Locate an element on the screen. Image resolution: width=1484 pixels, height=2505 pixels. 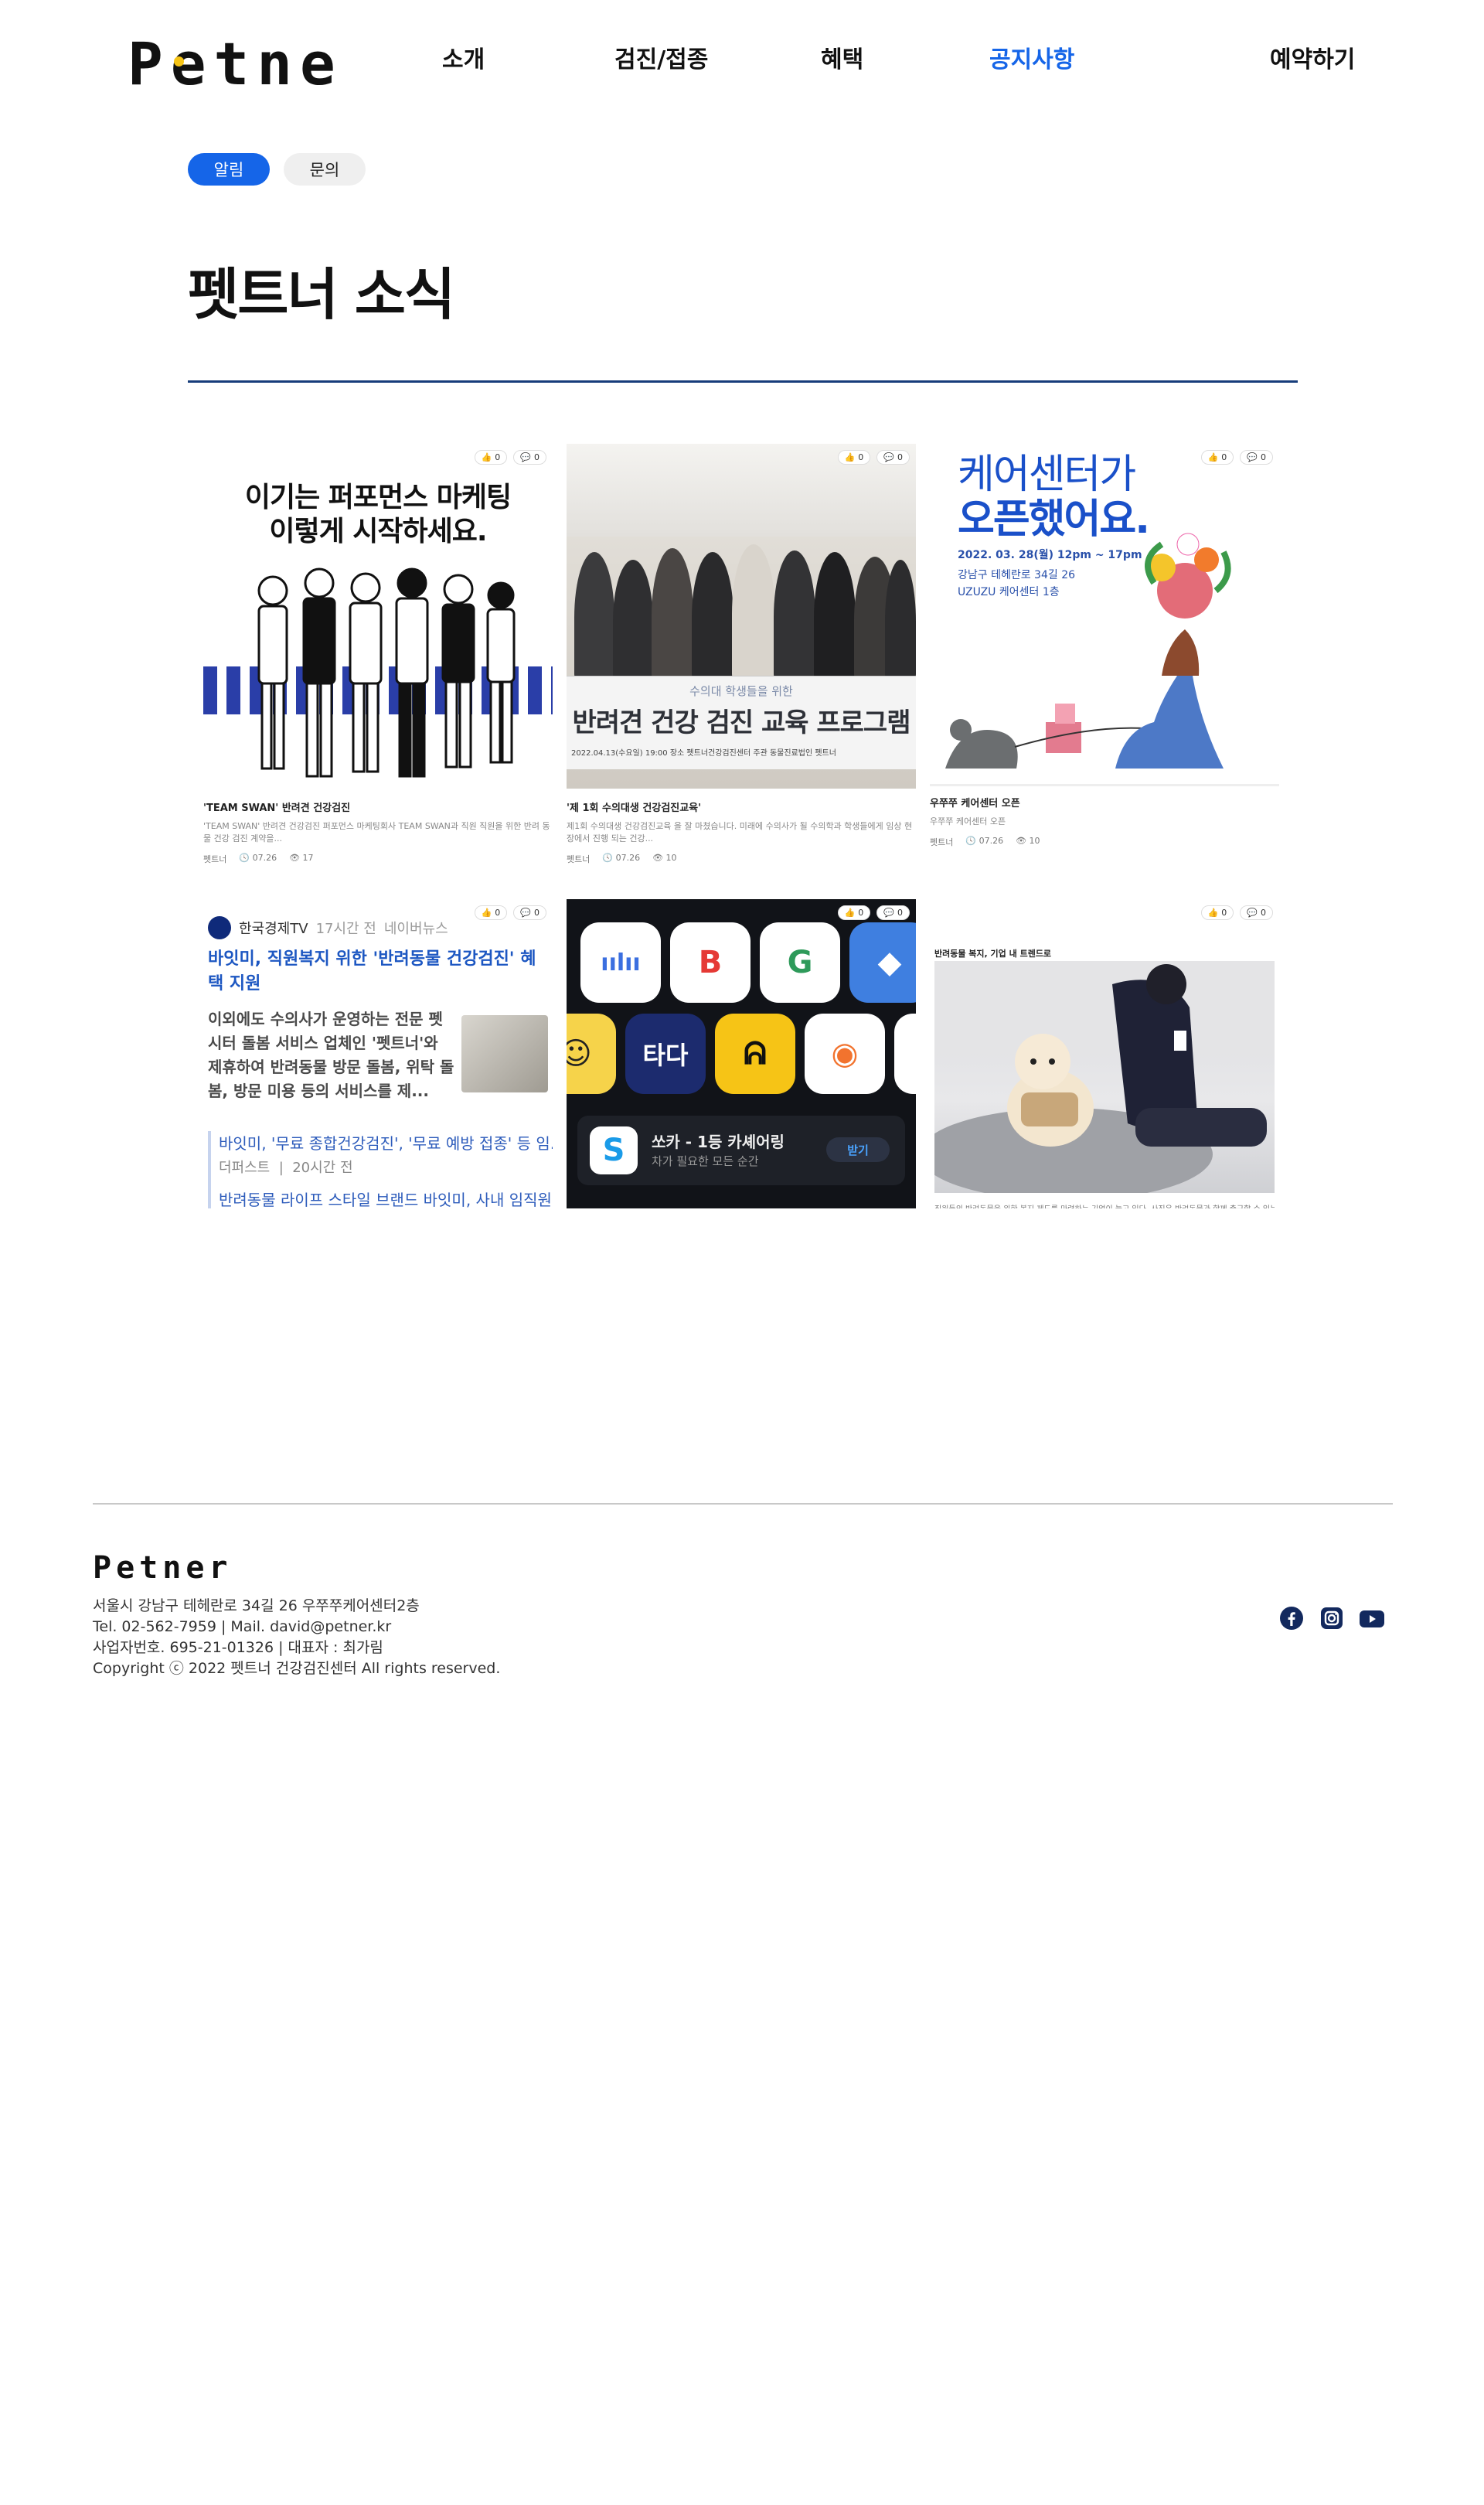
facebook-icon is located at coordinates (1291, 1618).